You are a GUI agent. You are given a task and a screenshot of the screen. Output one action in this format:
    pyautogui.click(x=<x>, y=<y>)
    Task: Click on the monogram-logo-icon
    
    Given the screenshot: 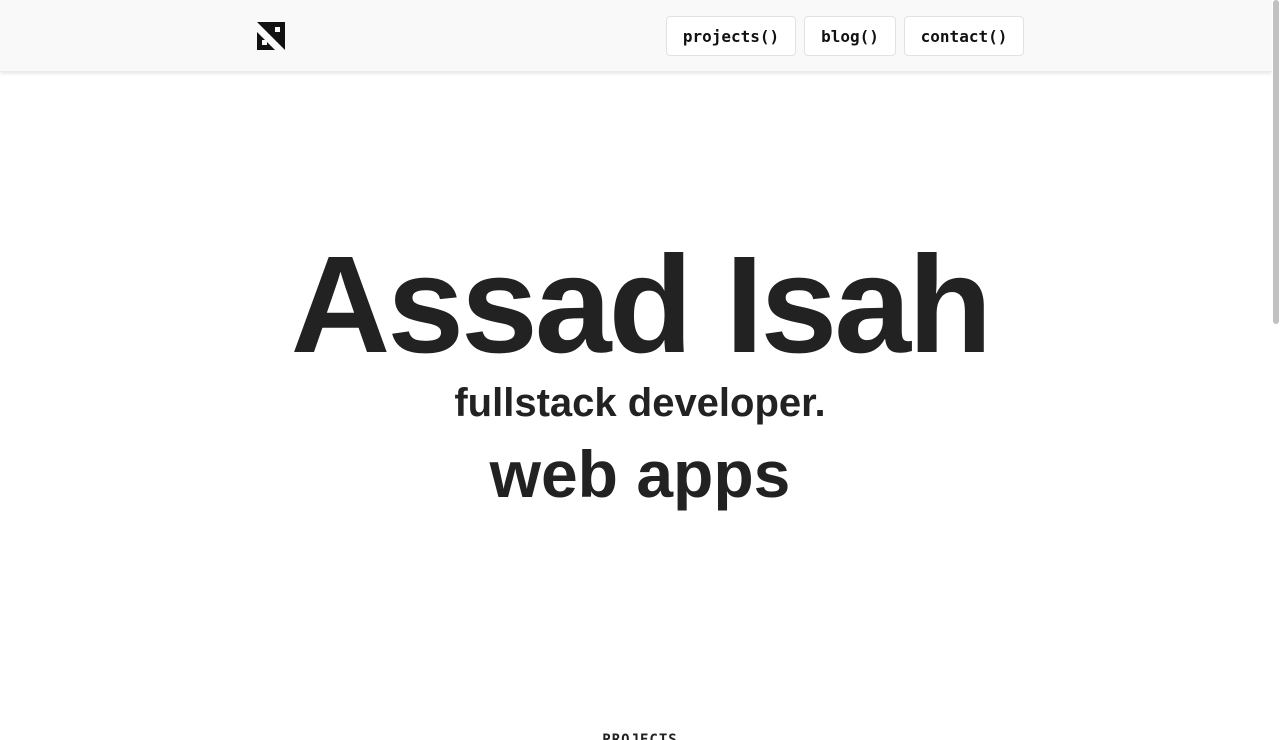 What is the action you would take?
    pyautogui.click(x=271, y=36)
    